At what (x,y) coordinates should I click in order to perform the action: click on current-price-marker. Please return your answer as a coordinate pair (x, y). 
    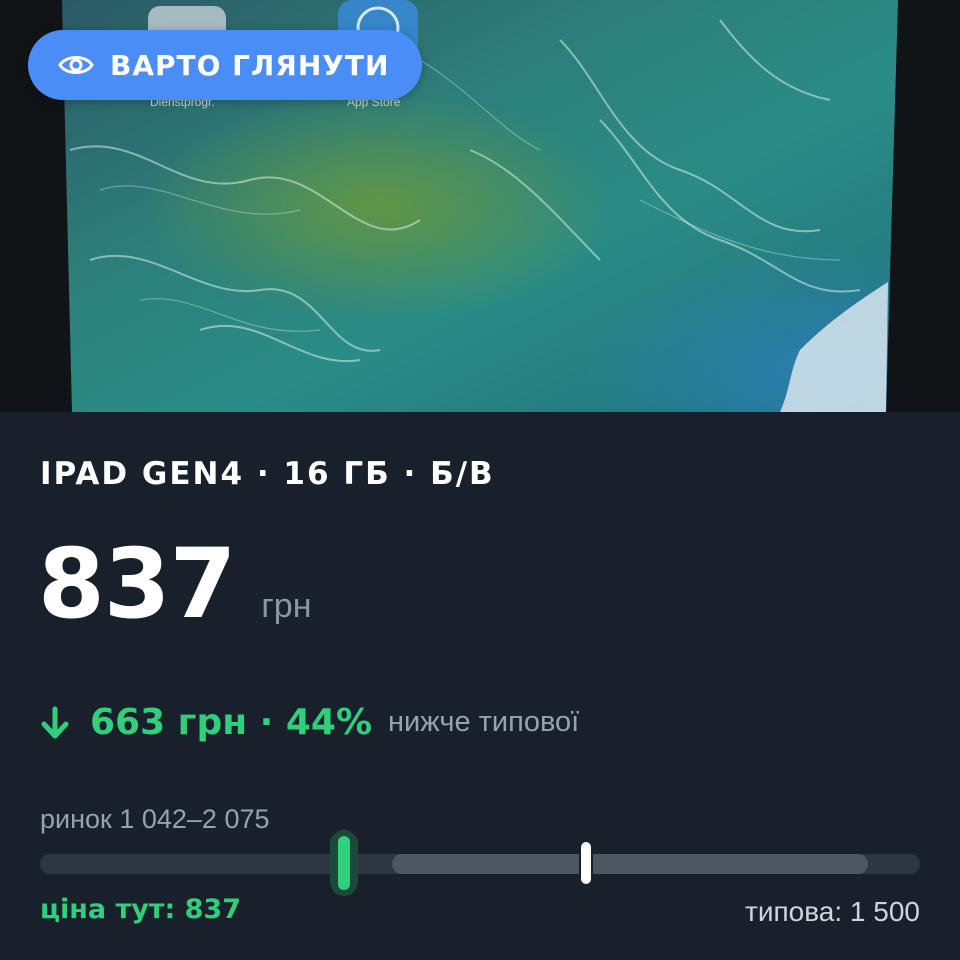
    Looking at the image, I should click on (344, 863).